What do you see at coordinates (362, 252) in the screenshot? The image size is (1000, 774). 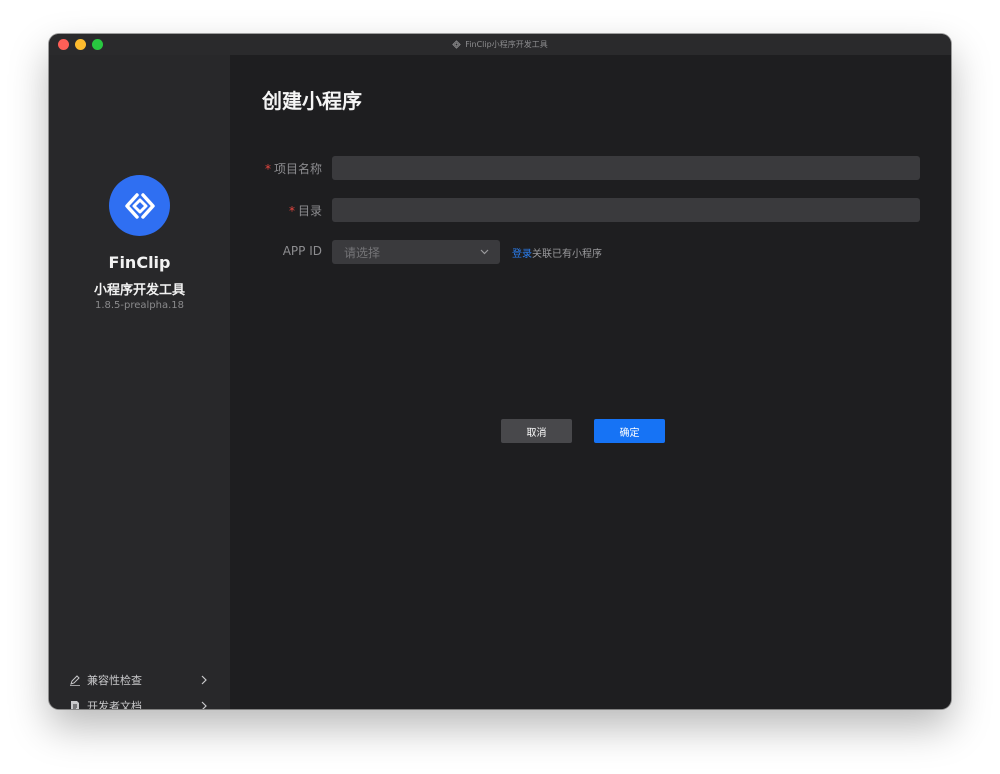 I see `appid-placeholder: 请选择` at bounding box center [362, 252].